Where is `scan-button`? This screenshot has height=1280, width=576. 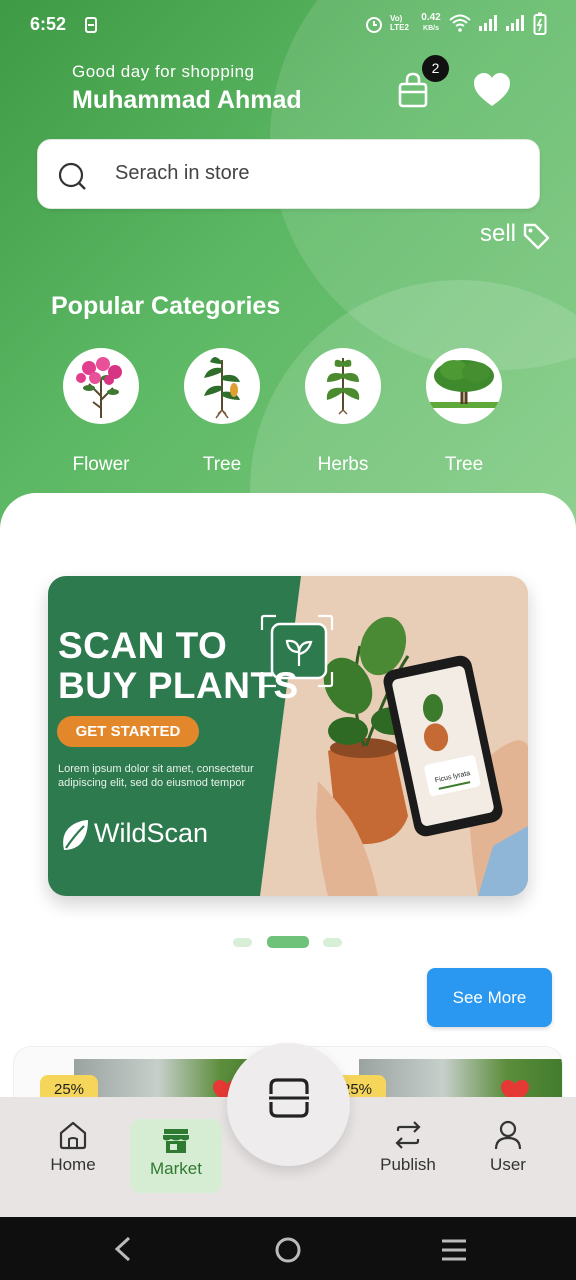 scan-button is located at coordinates (288, 1104).